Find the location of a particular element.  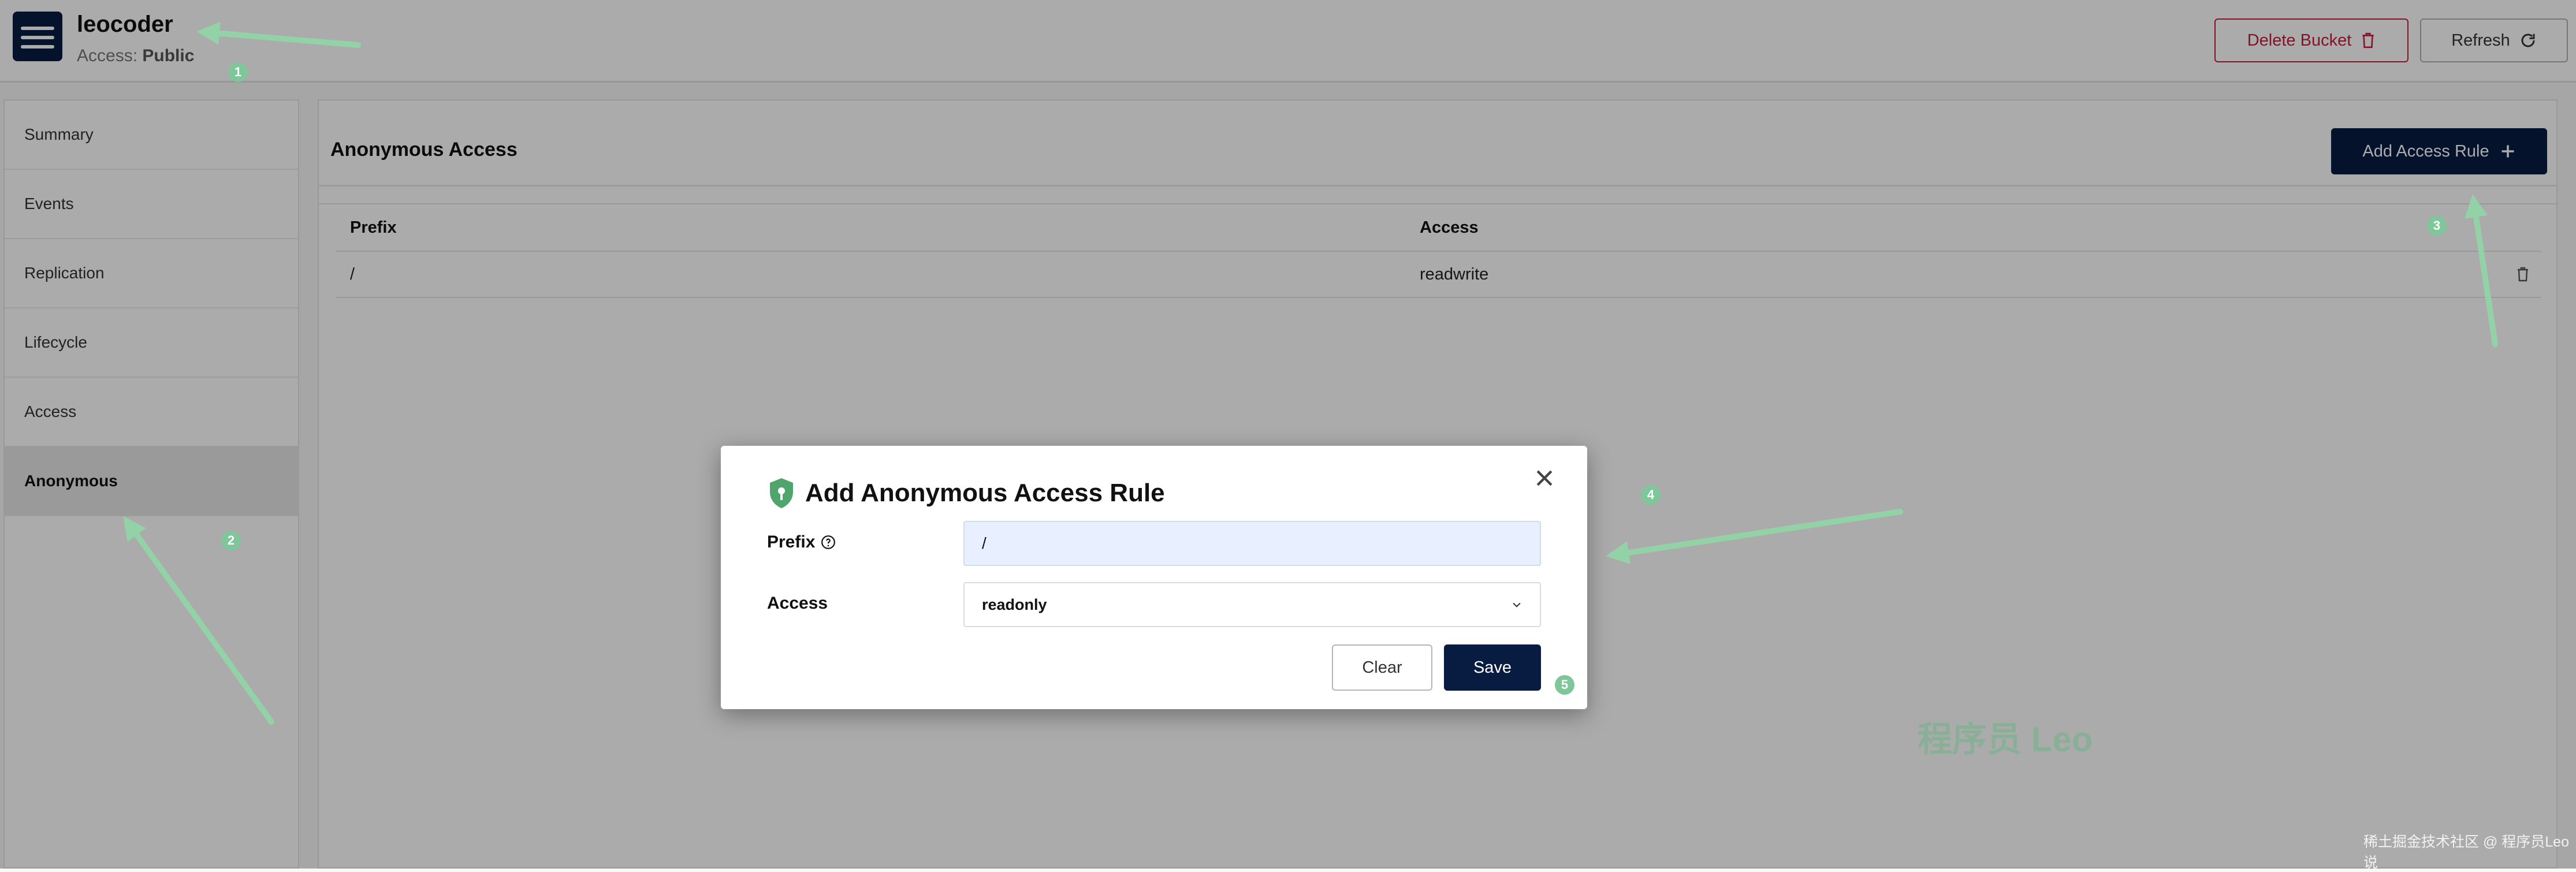

close-icon: × is located at coordinates (1545, 478).